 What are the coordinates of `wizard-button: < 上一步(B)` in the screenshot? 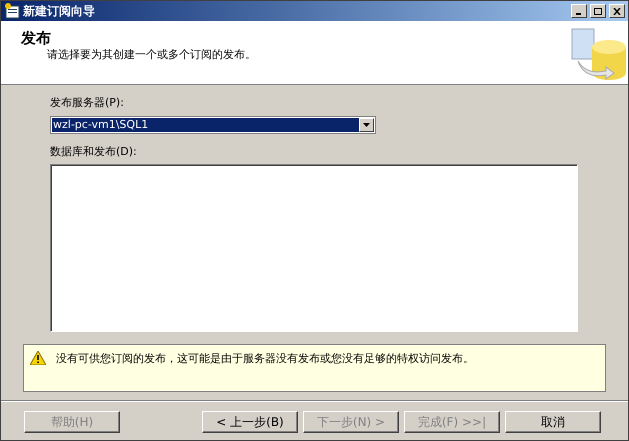 It's located at (250, 422).